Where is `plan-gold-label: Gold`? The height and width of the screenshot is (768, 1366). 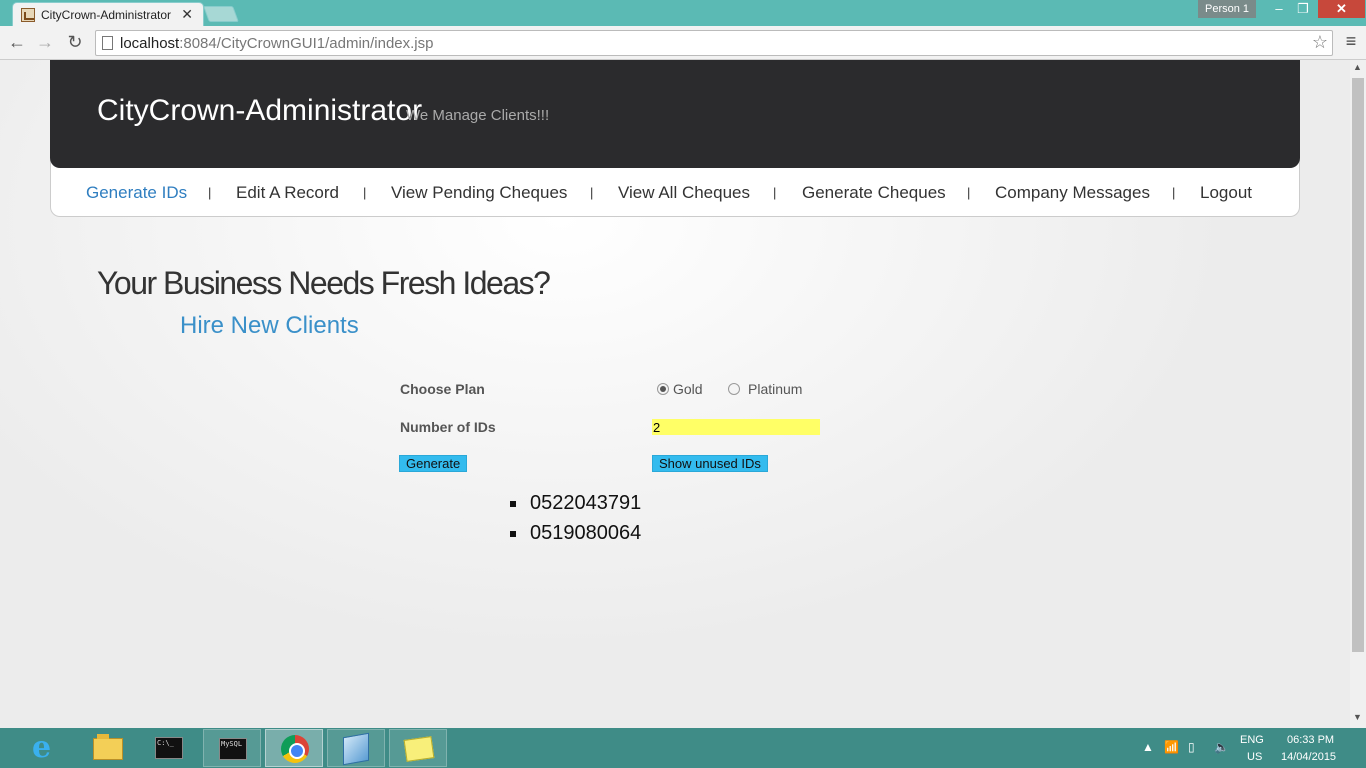 plan-gold-label: Gold is located at coordinates (688, 389).